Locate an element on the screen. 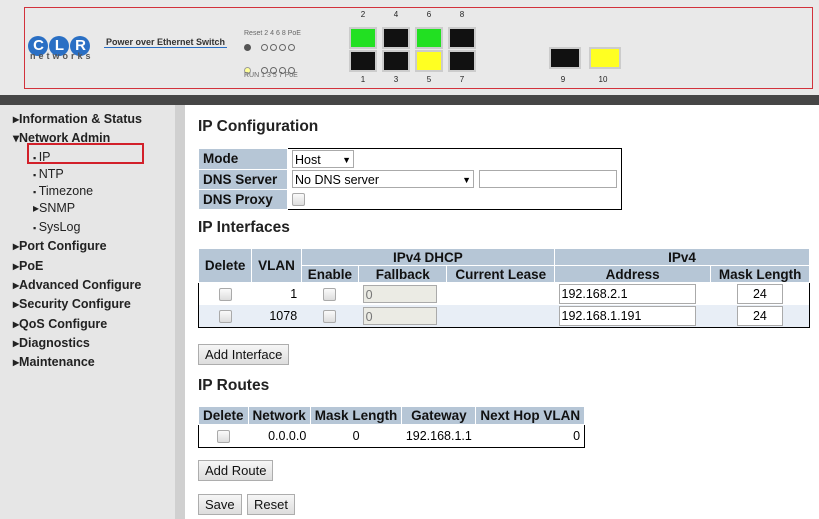  sidebar-item-maintenance: ▸Maintenance is located at coordinates (54, 362).